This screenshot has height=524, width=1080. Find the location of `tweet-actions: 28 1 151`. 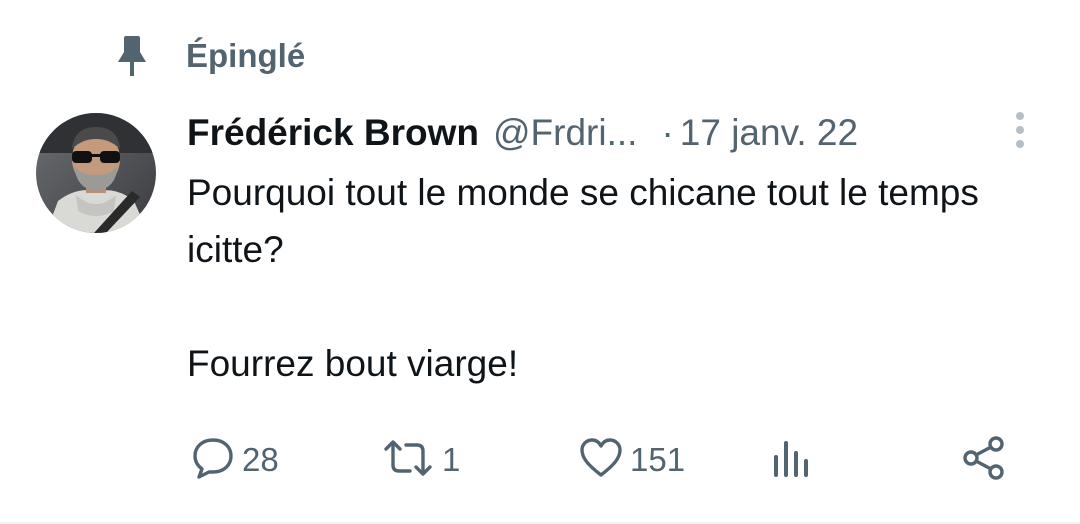

tweet-actions: 28 1 151 is located at coordinates (540, 460).